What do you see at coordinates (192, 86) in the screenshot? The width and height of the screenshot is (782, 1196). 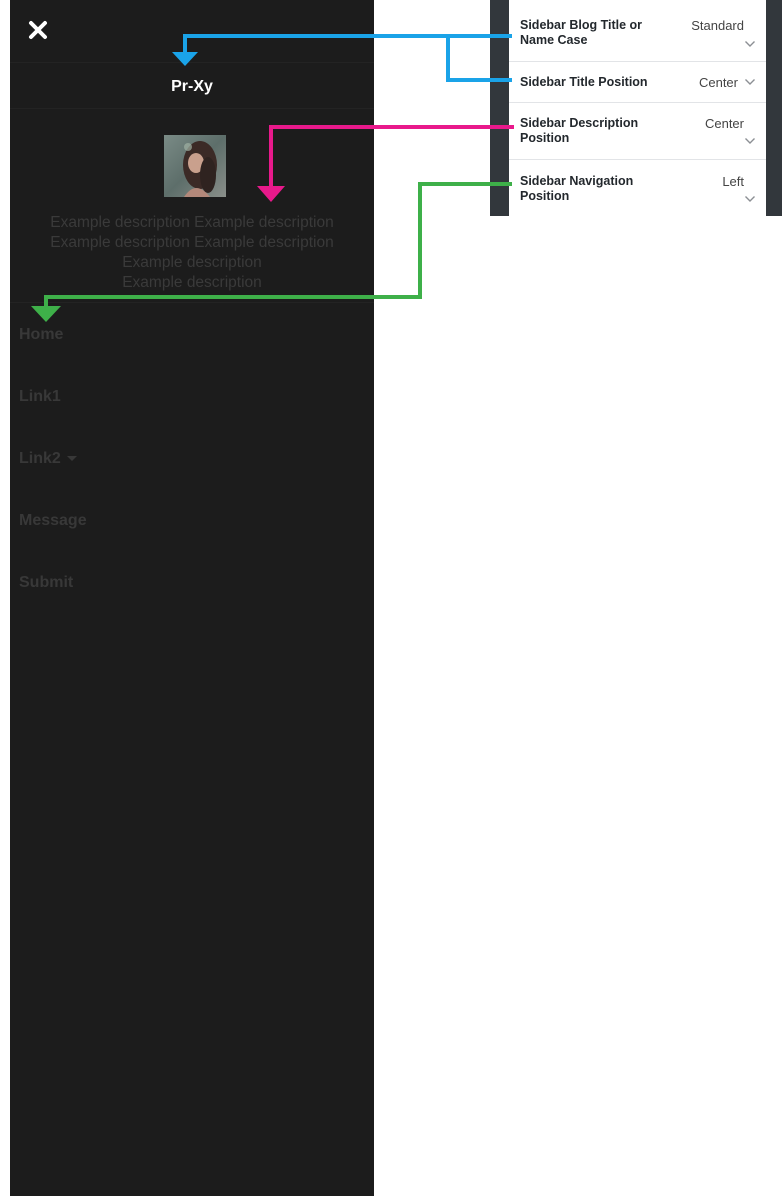 I see `sidebar-title: Pr-Xy` at bounding box center [192, 86].